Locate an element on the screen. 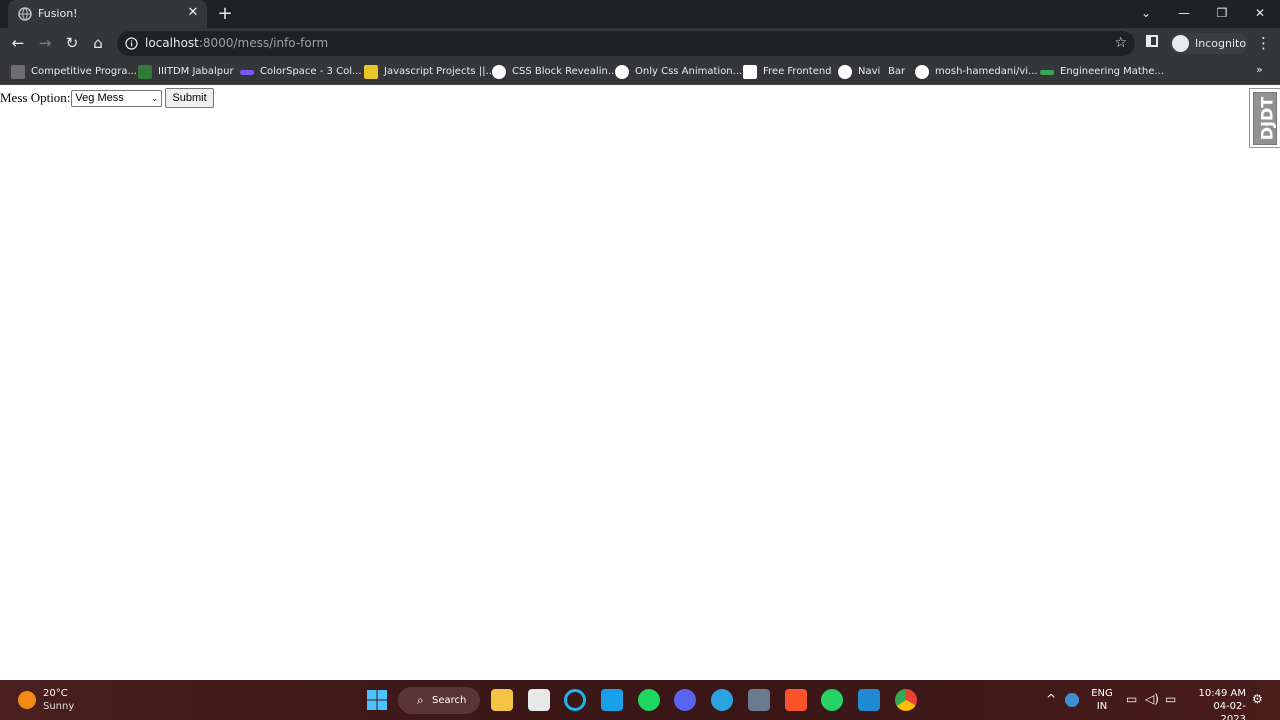 The image size is (1280, 720). system-clock: 10:49 AM 04-02-2023 is located at coordinates (1218, 703).